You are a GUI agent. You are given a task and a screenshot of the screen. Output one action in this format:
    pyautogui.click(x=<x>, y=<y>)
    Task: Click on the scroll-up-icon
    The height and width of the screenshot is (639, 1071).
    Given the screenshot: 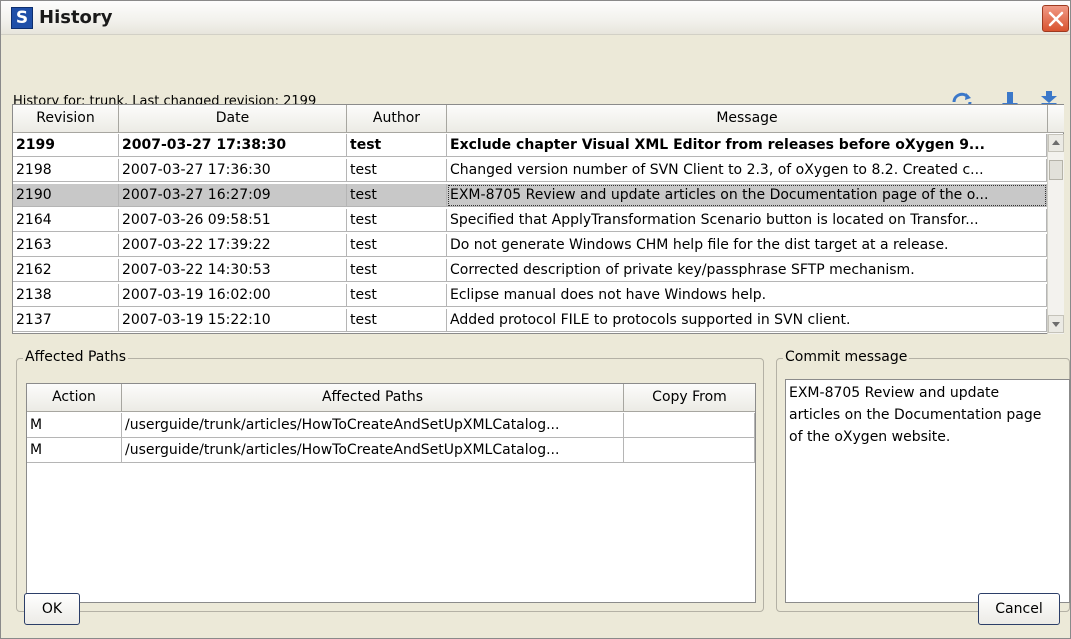 What is the action you would take?
    pyautogui.click(x=1056, y=142)
    